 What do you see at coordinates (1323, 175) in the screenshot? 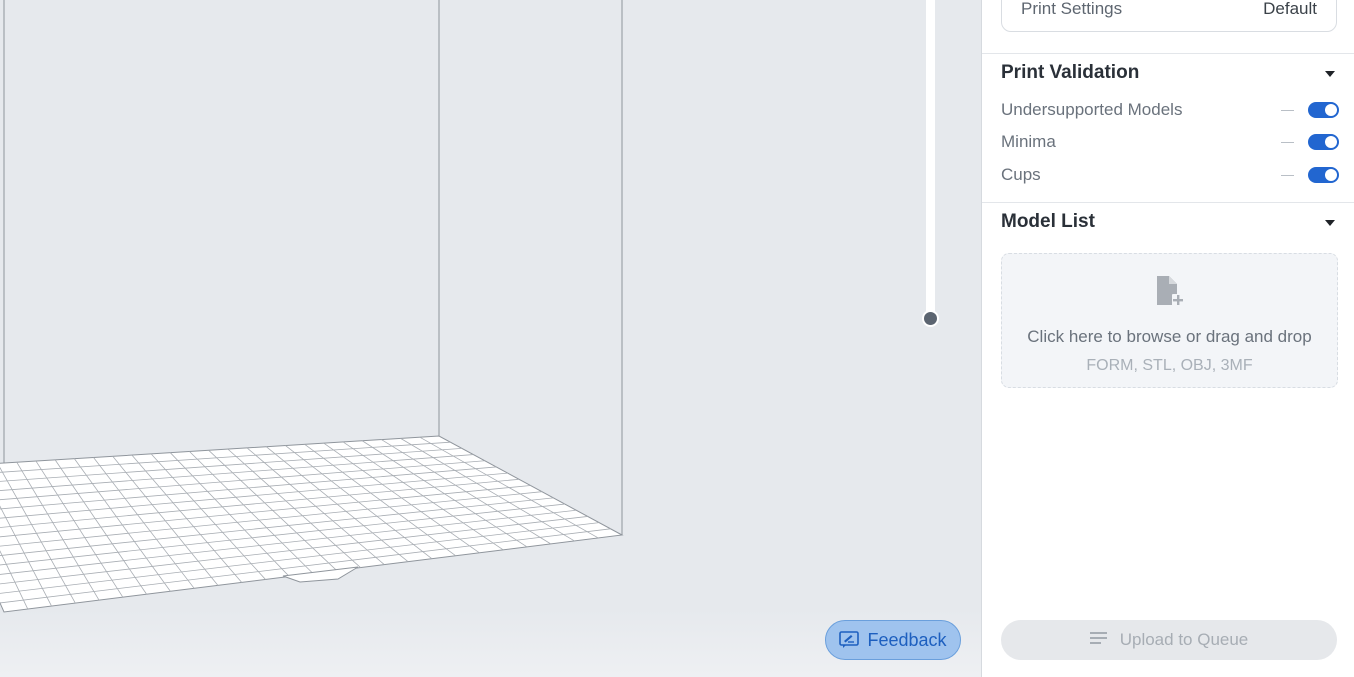
I see `cups-toggle` at bounding box center [1323, 175].